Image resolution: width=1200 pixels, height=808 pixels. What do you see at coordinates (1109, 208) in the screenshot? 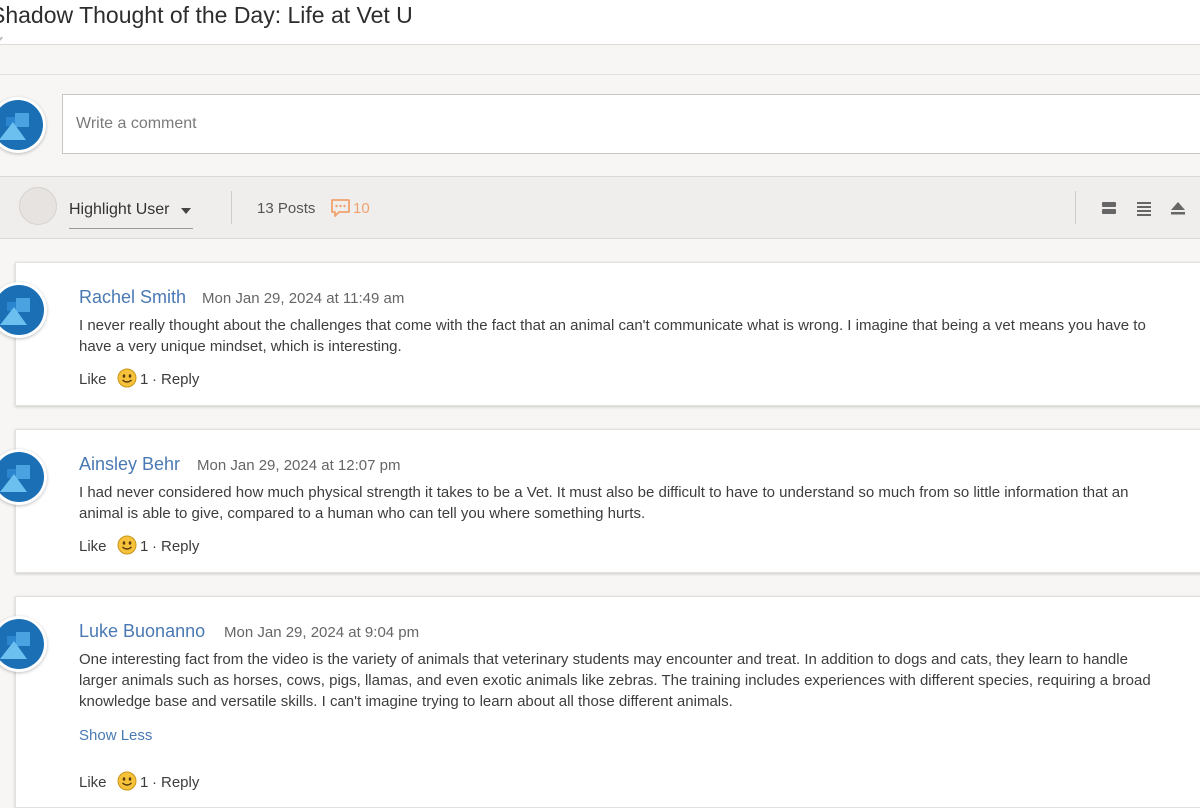
I see `collapse-view-icon` at bounding box center [1109, 208].